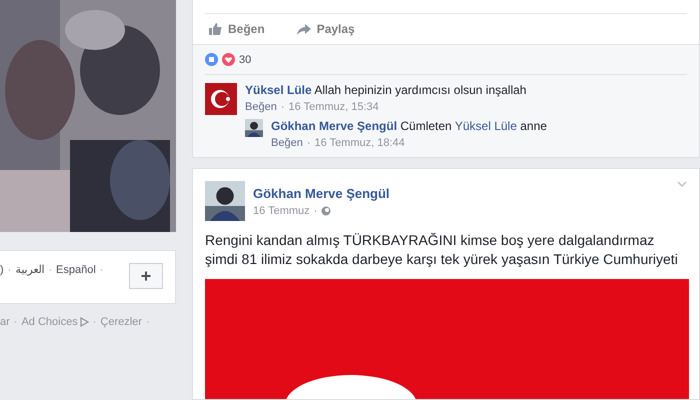 Image resolution: width=700 pixels, height=400 pixels. What do you see at coordinates (682, 184) in the screenshot?
I see `chevron-down-icon` at bounding box center [682, 184].